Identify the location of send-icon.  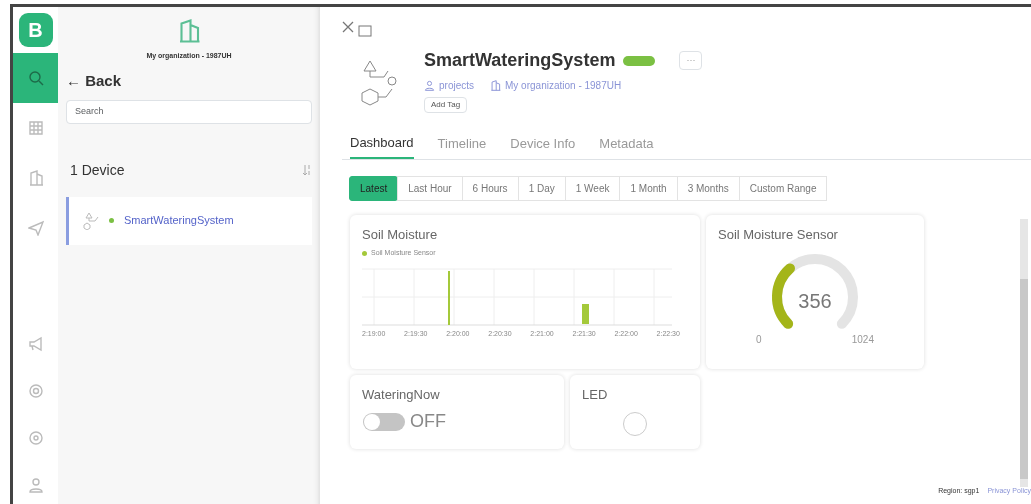
(35, 228).